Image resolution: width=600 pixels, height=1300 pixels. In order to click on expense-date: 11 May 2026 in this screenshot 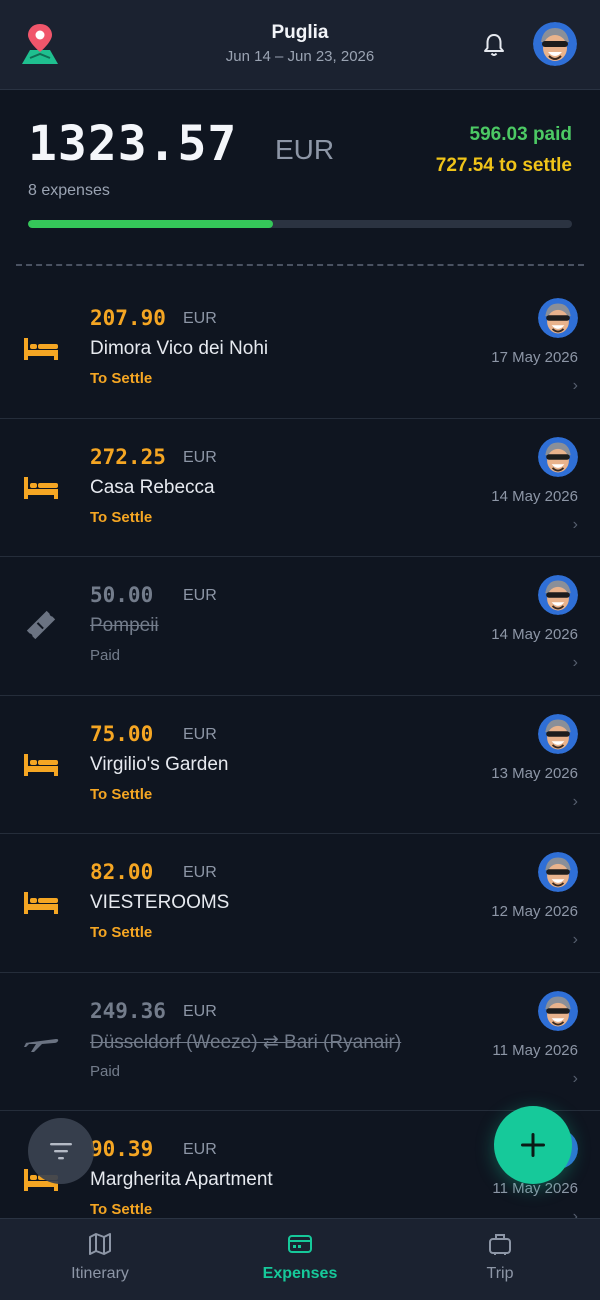, I will do `click(535, 1050)`.